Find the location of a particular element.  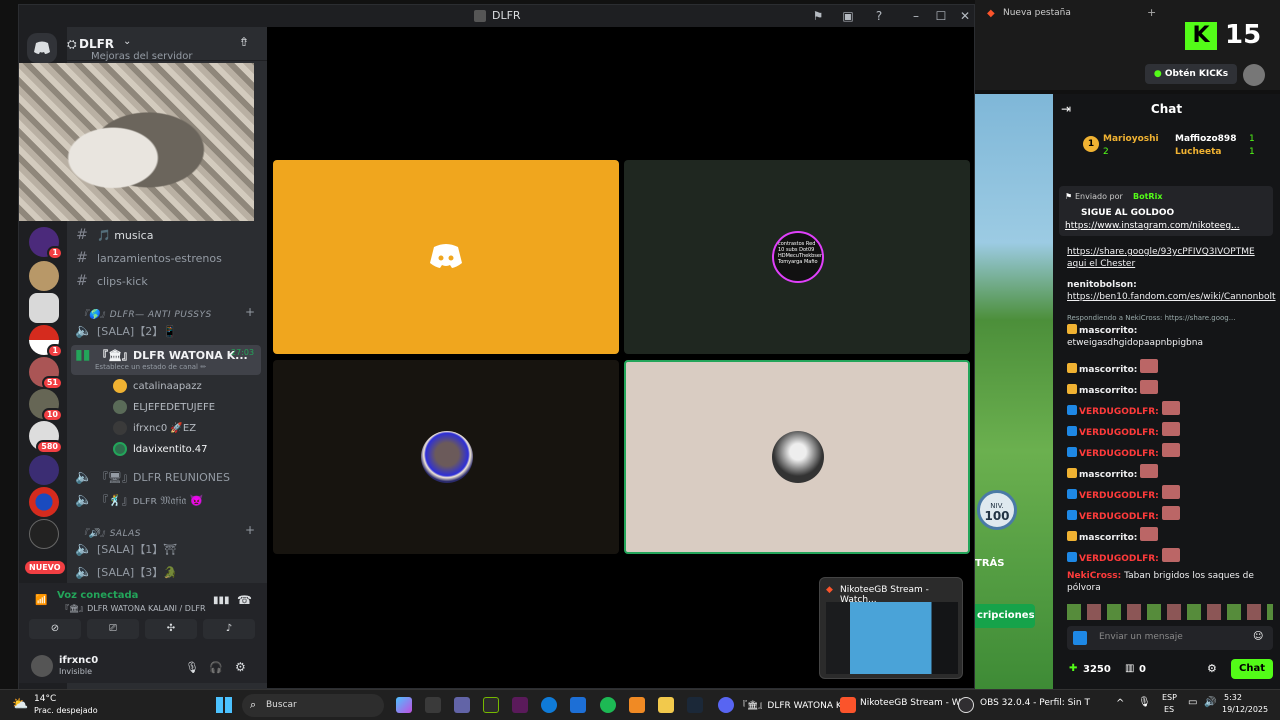

noise-suppression-icon: ▮▮▮ is located at coordinates (221, 600).